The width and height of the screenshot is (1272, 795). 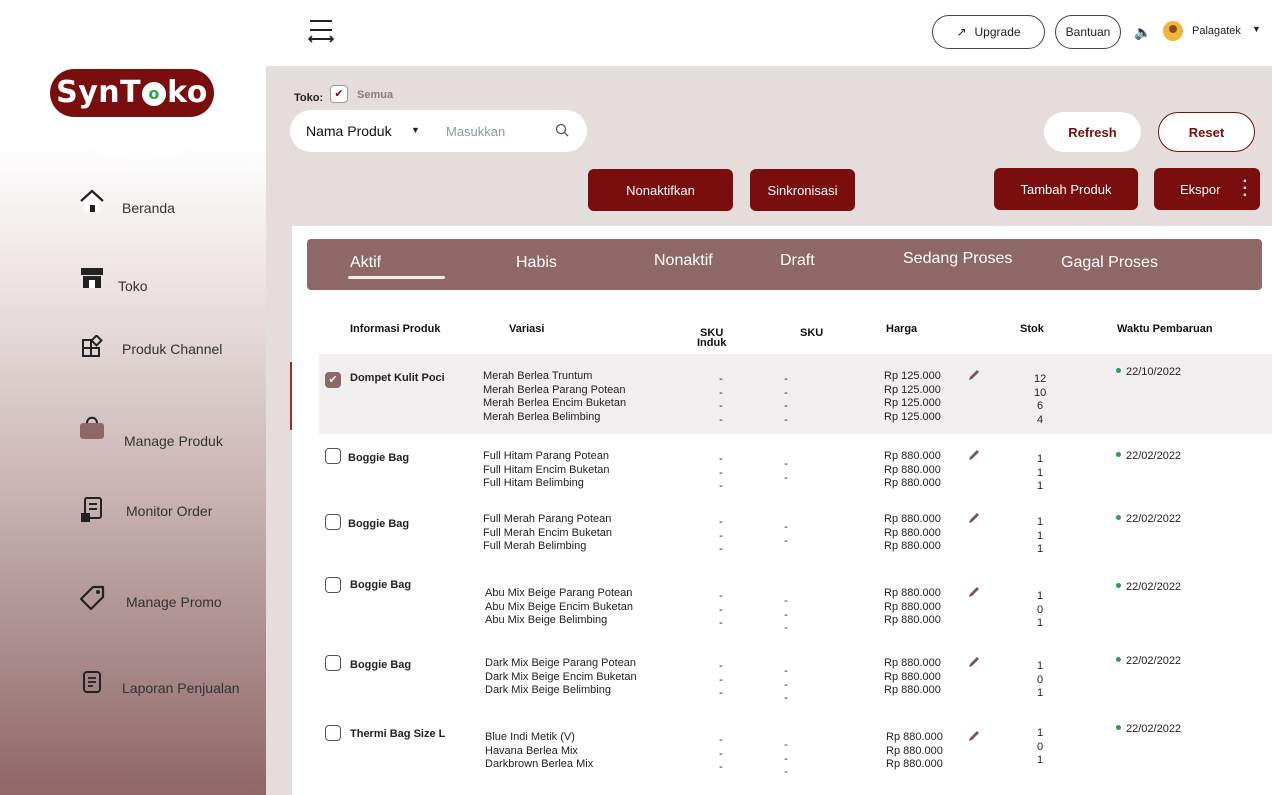 I want to click on sidebar-item-manage-produk: Manage Produk, so click(x=150, y=427).